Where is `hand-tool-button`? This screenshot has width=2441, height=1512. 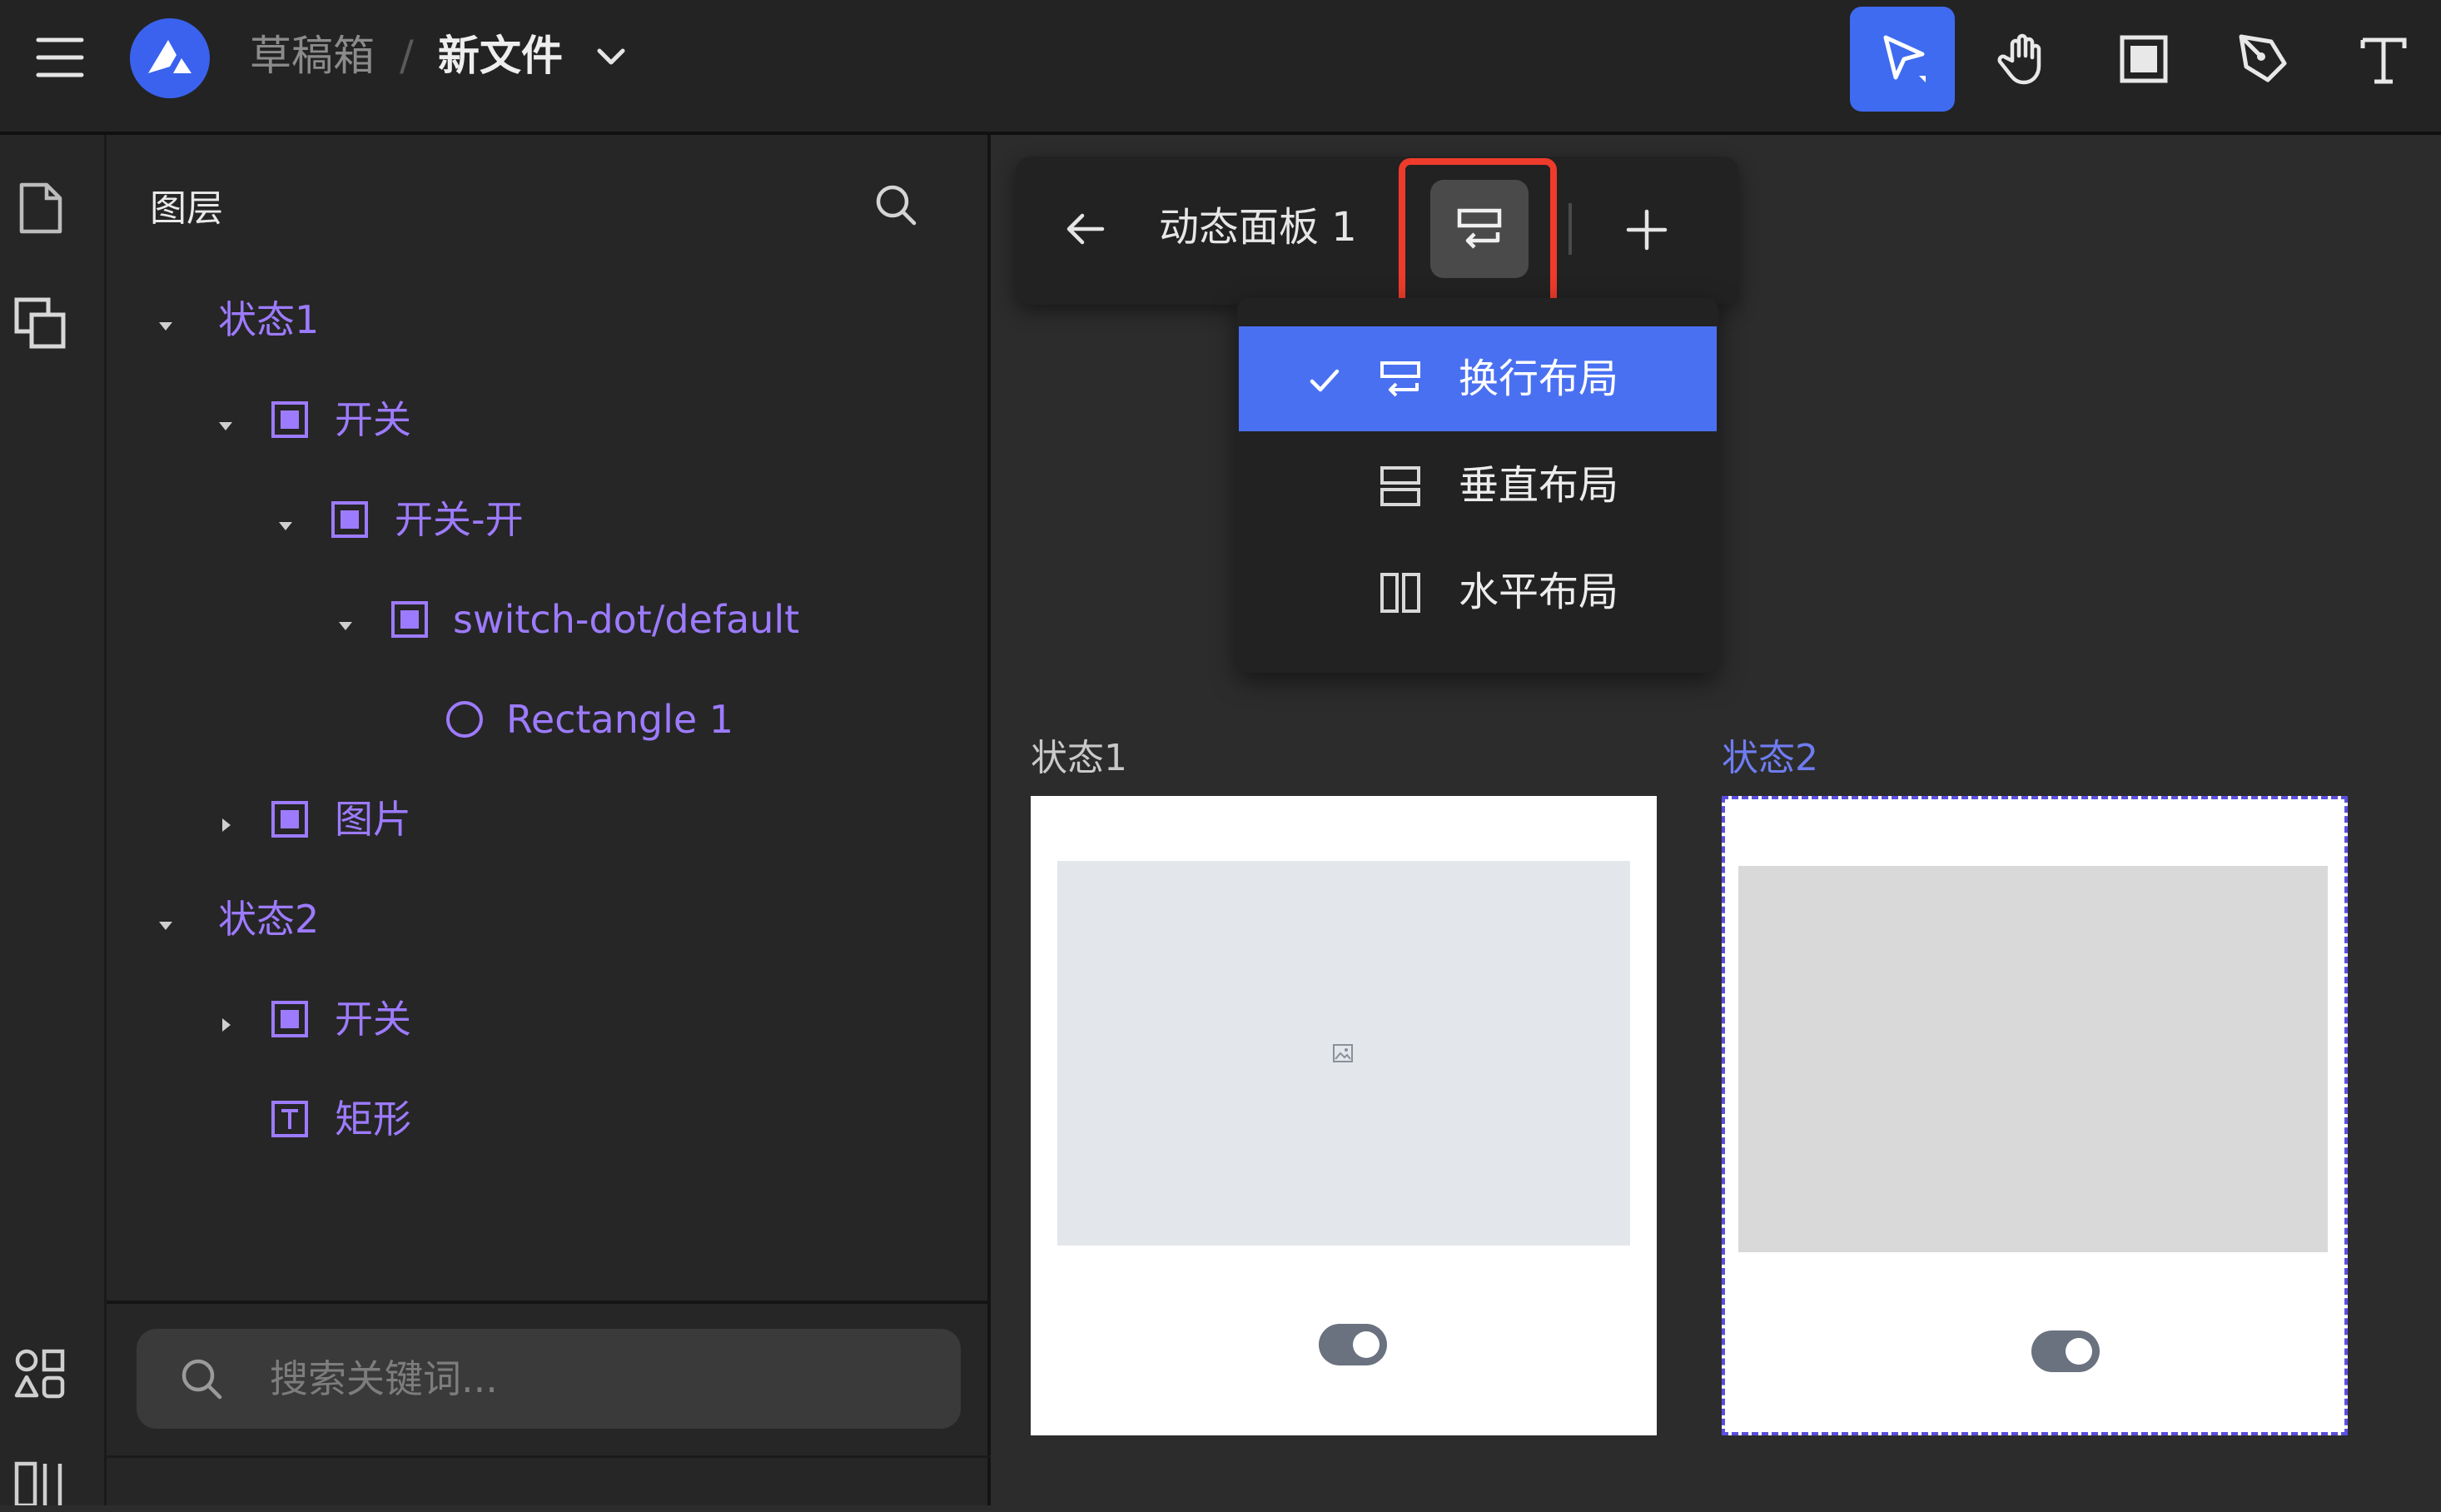 hand-tool-button is located at coordinates (2023, 59).